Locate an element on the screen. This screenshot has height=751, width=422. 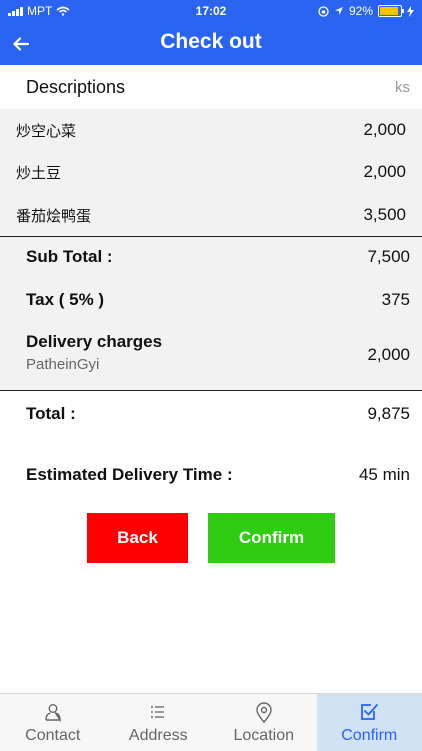
tab-address: Address is located at coordinates (159, 722).